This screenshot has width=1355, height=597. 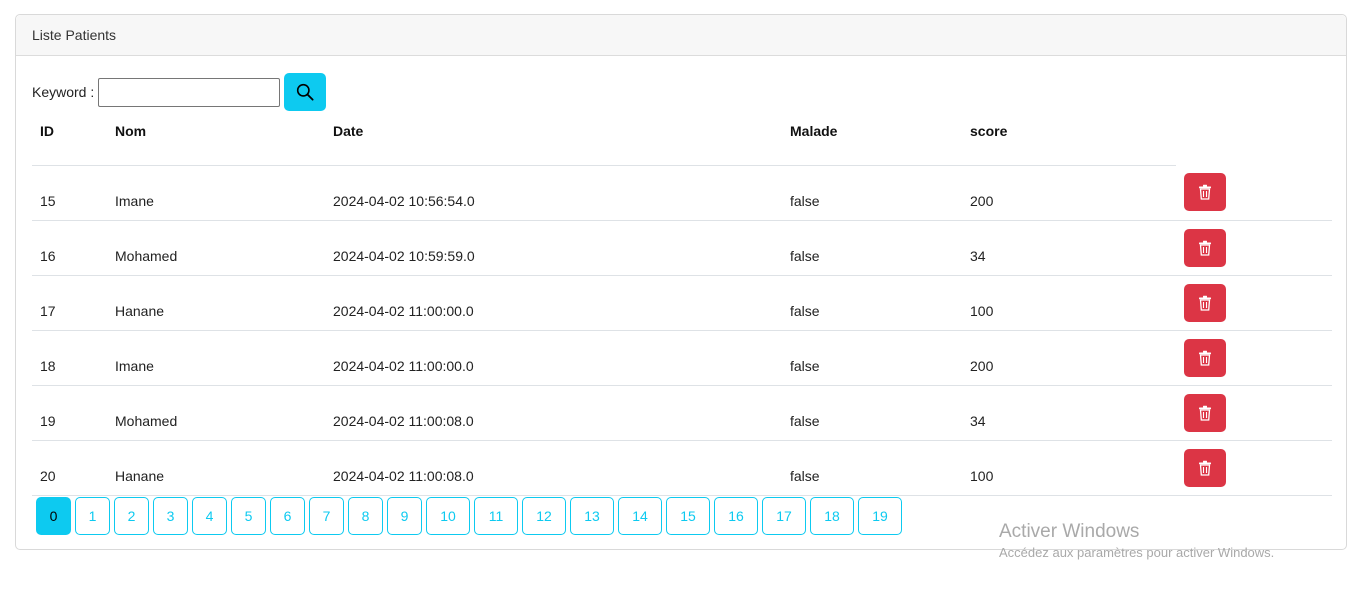 I want to click on table-row: 15 Imane 2024-04-02 10:56:54.0 false 200, so click(x=682, y=193).